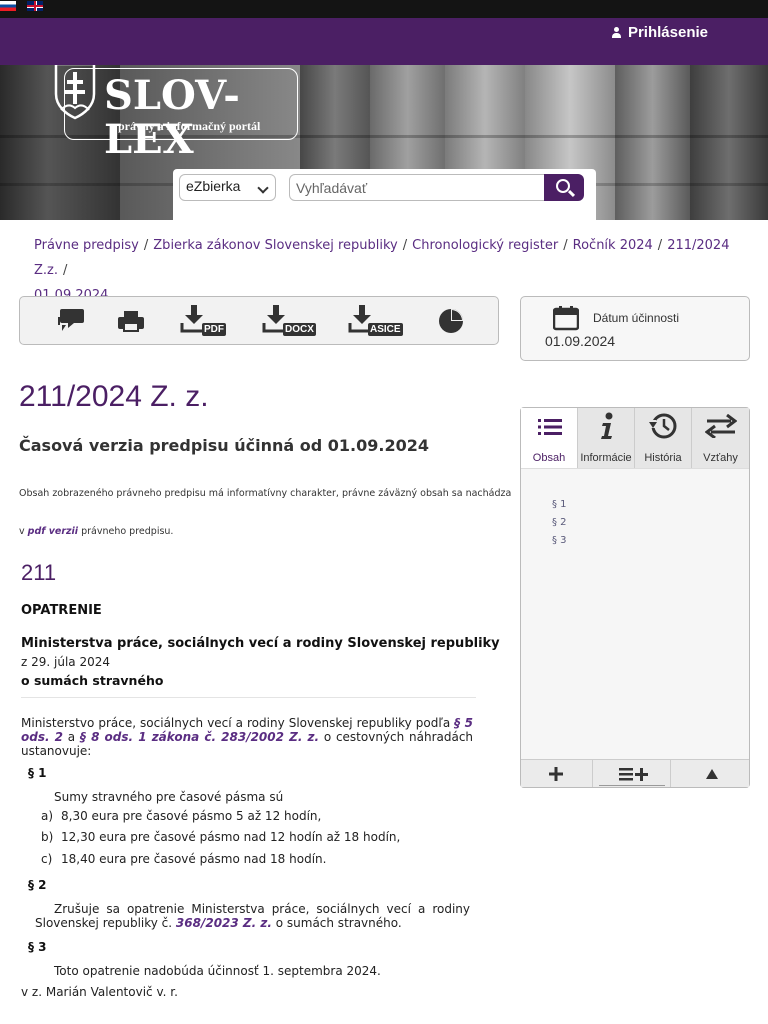 Image resolution: width=768 pixels, height=1024 pixels. Describe the element at coordinates (47, 859) in the screenshot. I see `list-item-letter: c)` at that location.